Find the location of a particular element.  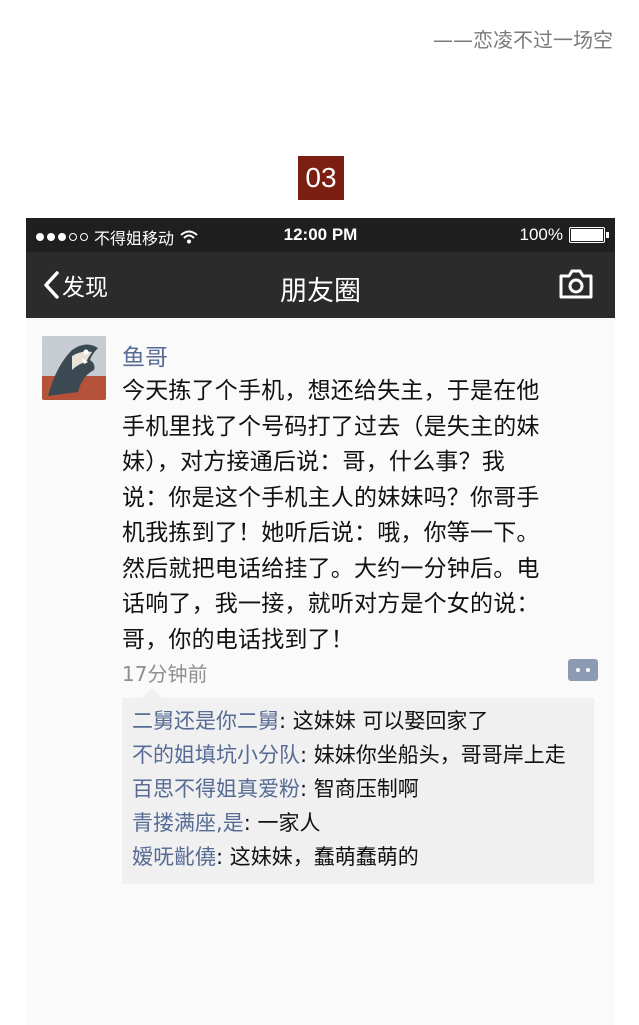

author-name: 鱼哥 is located at coordinates (145, 355).